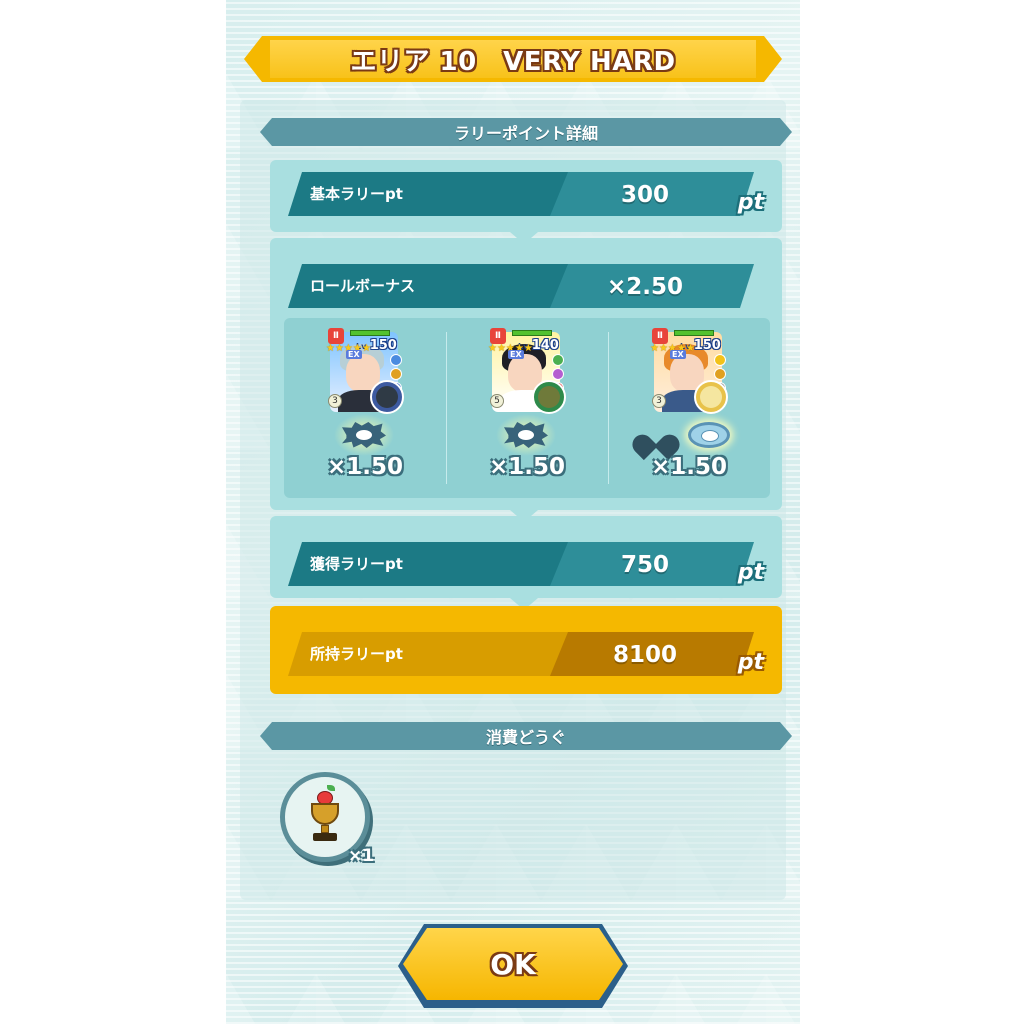 The height and width of the screenshot is (1024, 1024). What do you see at coordinates (750, 662) in the screenshot?
I see `owned-rally-unit: pt` at bounding box center [750, 662].